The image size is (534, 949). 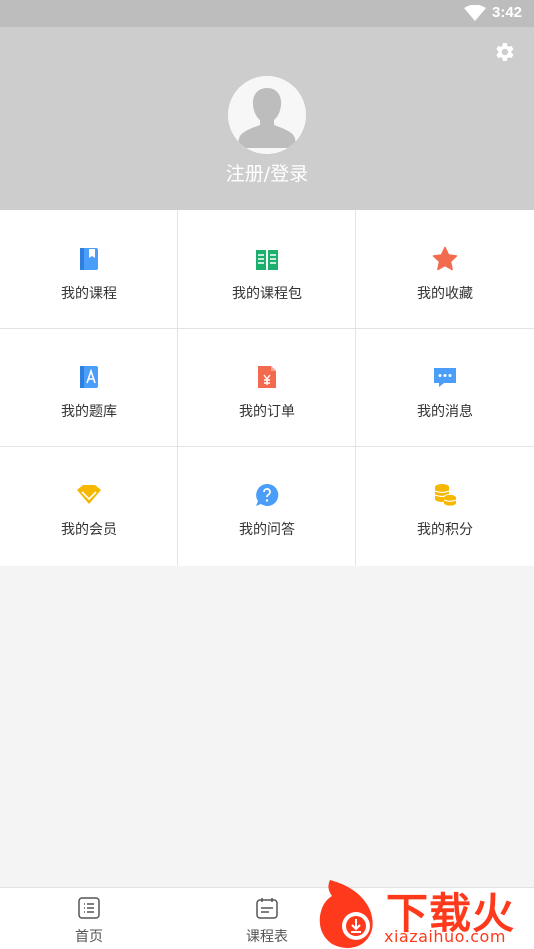 What do you see at coordinates (267, 412) in the screenshot?
I see `menu-item-label: 我的订单` at bounding box center [267, 412].